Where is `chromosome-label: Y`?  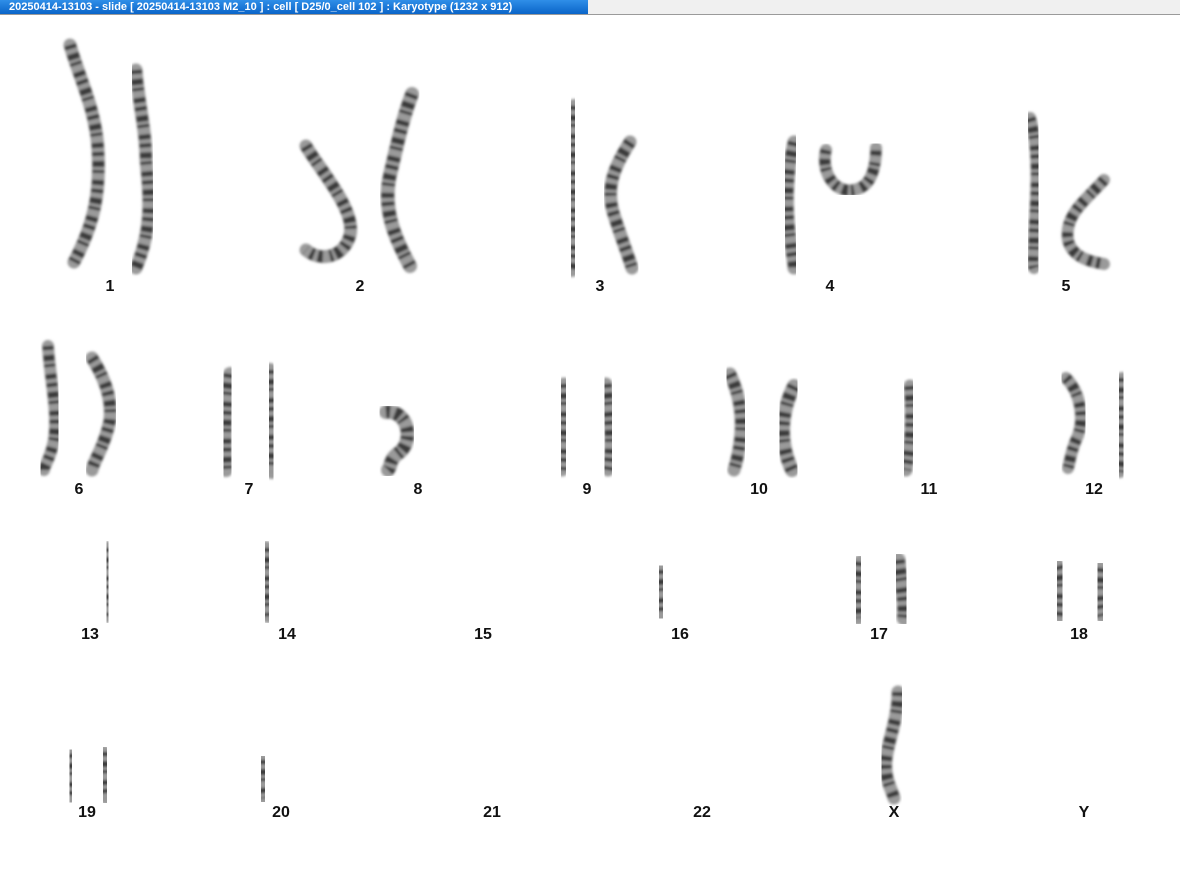 chromosome-label: Y is located at coordinates (1084, 812).